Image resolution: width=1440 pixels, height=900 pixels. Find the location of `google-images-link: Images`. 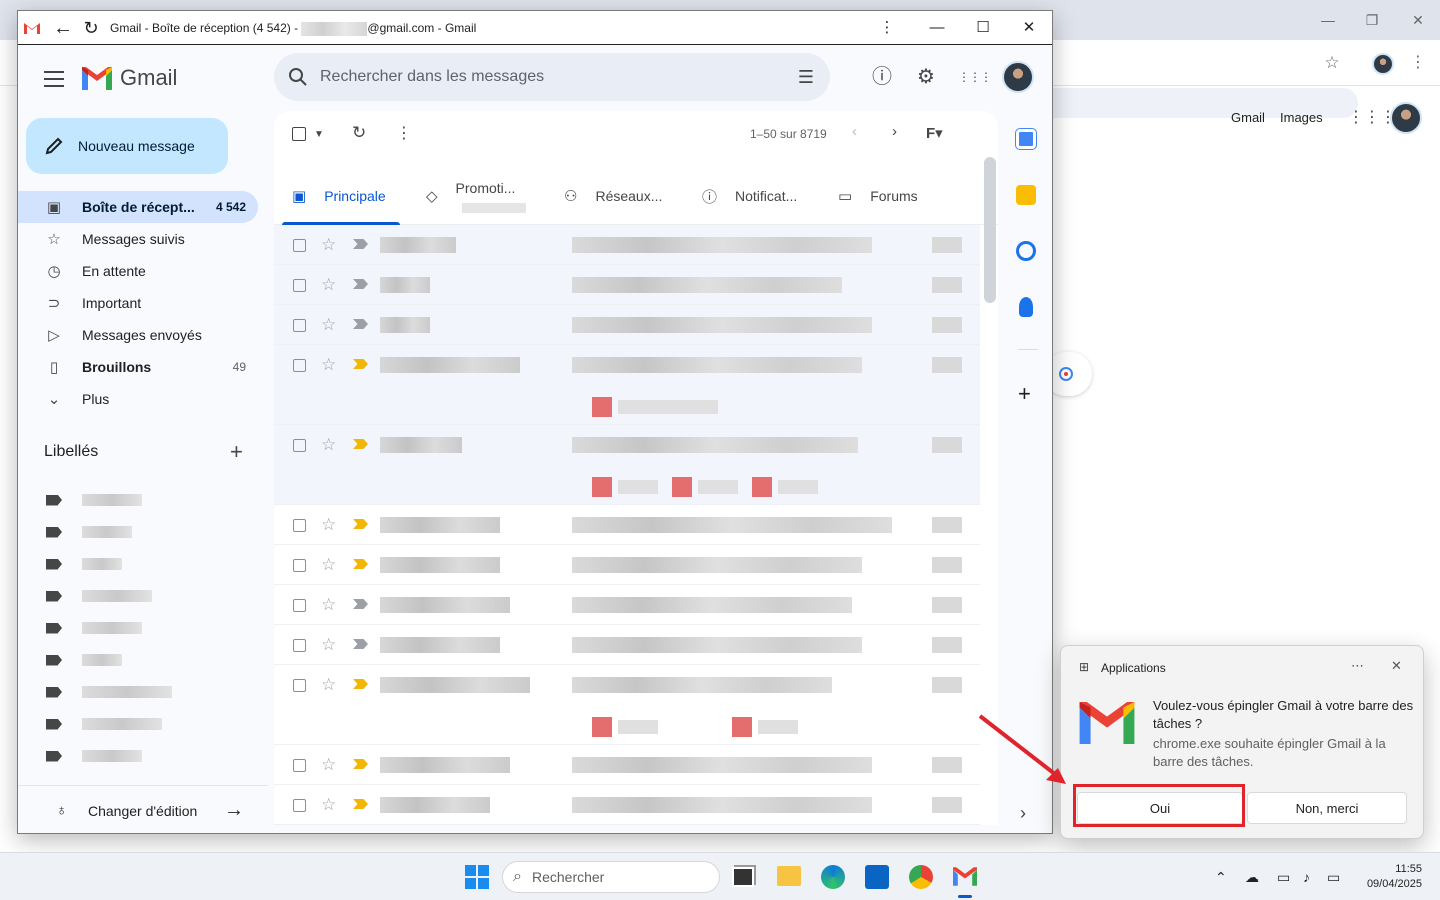

google-images-link: Images is located at coordinates (1301, 117).